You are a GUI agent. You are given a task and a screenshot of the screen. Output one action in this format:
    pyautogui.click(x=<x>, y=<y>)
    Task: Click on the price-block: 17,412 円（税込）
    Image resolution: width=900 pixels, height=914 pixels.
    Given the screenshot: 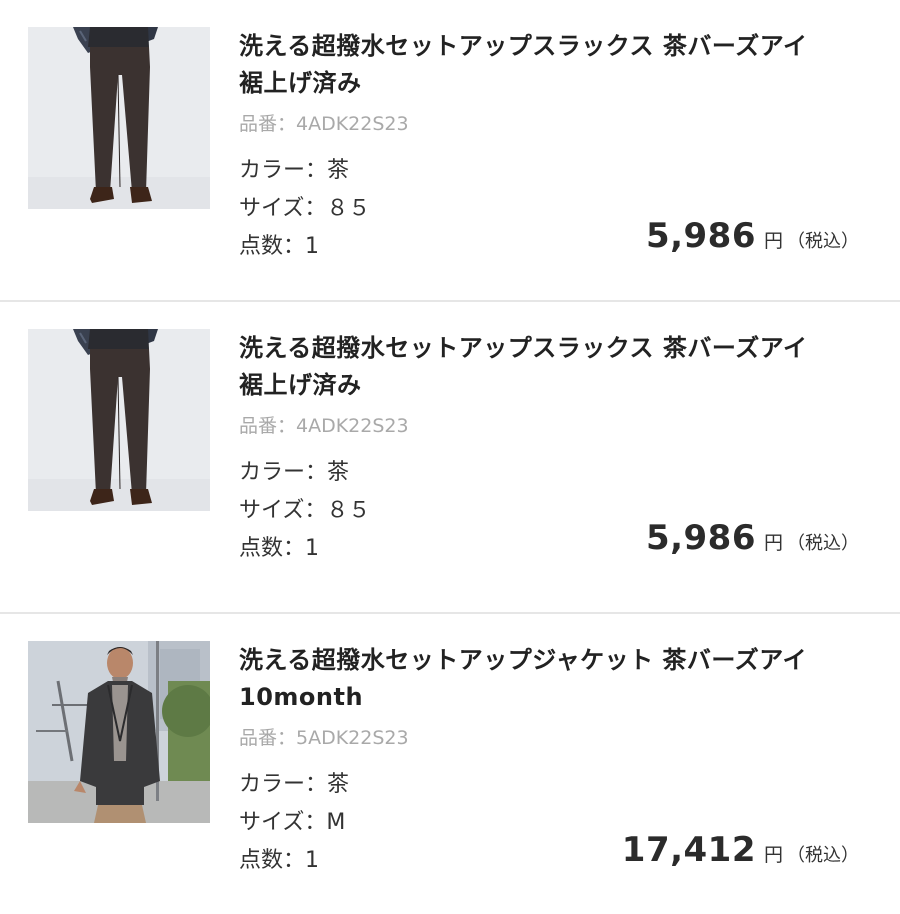 What is the action you would take?
    pyautogui.click(x=740, y=850)
    